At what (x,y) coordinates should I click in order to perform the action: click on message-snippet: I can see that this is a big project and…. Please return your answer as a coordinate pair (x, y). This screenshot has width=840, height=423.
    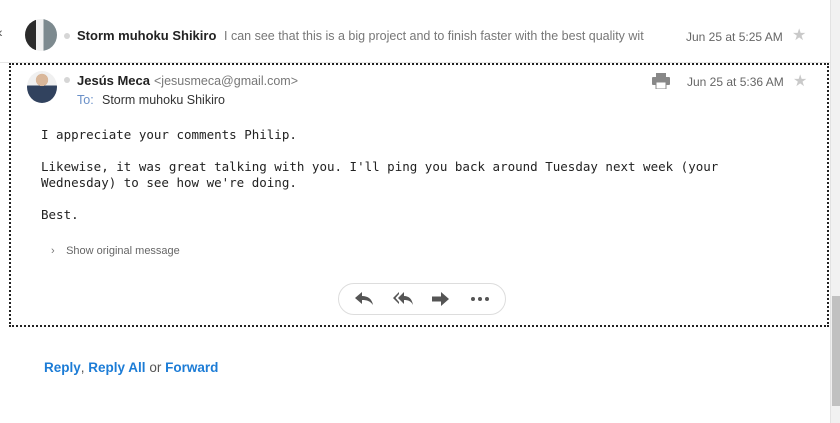
    Looking at the image, I should click on (434, 36).